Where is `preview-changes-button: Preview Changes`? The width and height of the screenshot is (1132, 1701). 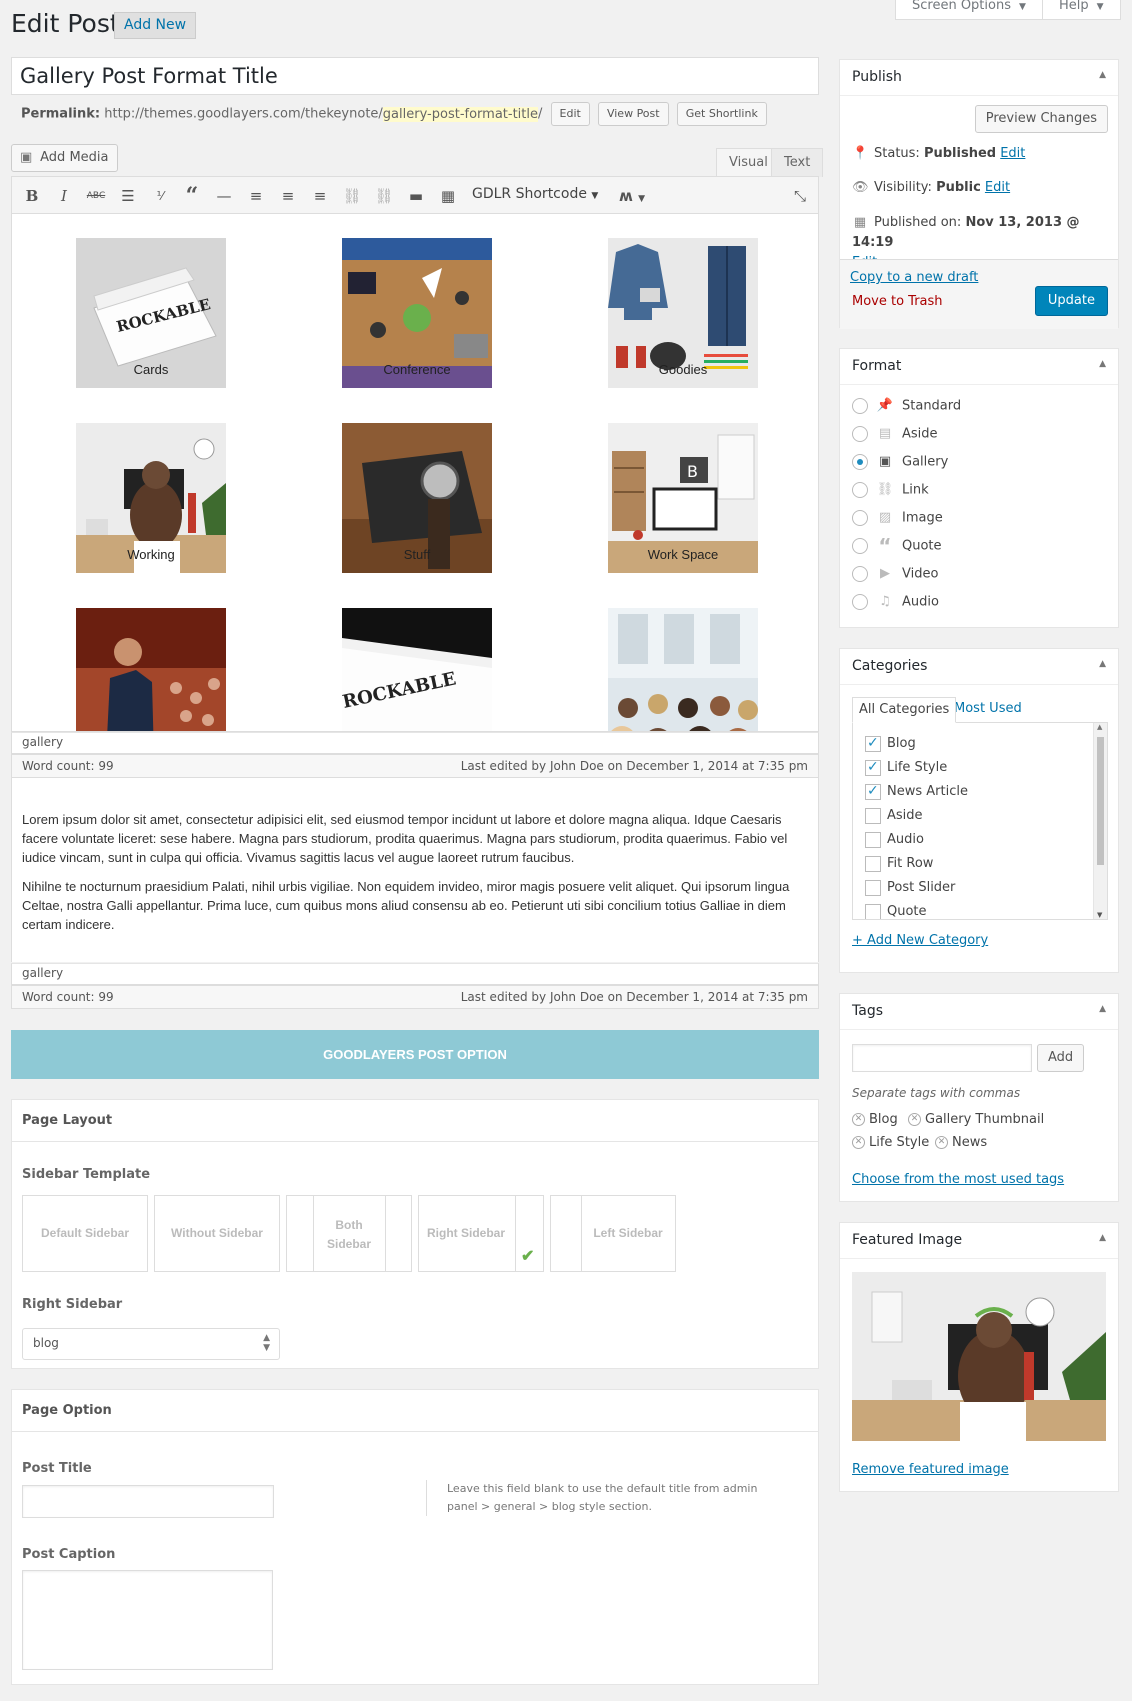 preview-changes-button: Preview Changes is located at coordinates (1041, 119).